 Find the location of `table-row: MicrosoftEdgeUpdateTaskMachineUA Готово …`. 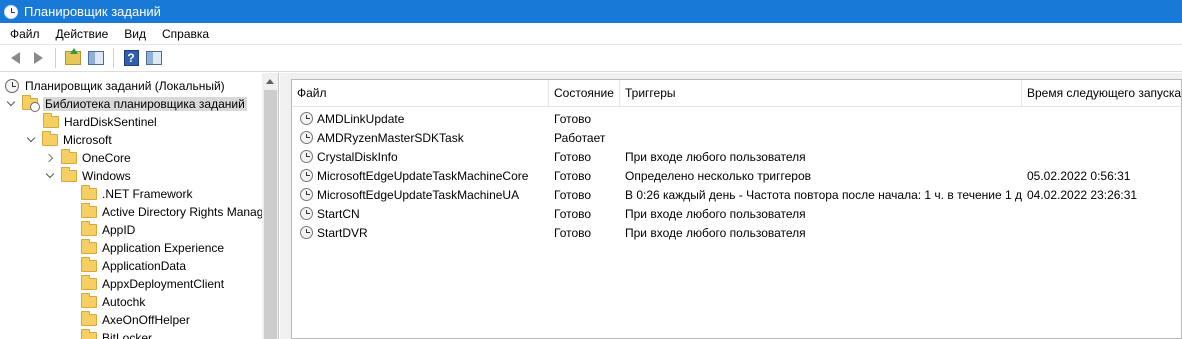

table-row: MicrosoftEdgeUpdateTaskMachineUA Готово … is located at coordinates (736, 194).